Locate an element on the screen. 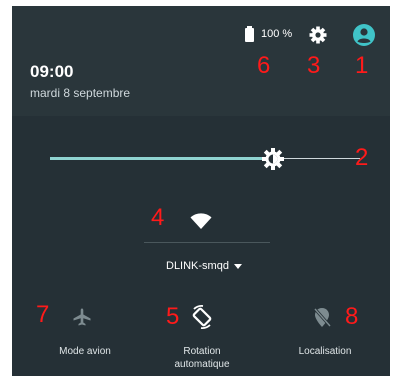 This screenshot has height=380, width=400. callout-6: 6 is located at coordinates (264, 65).